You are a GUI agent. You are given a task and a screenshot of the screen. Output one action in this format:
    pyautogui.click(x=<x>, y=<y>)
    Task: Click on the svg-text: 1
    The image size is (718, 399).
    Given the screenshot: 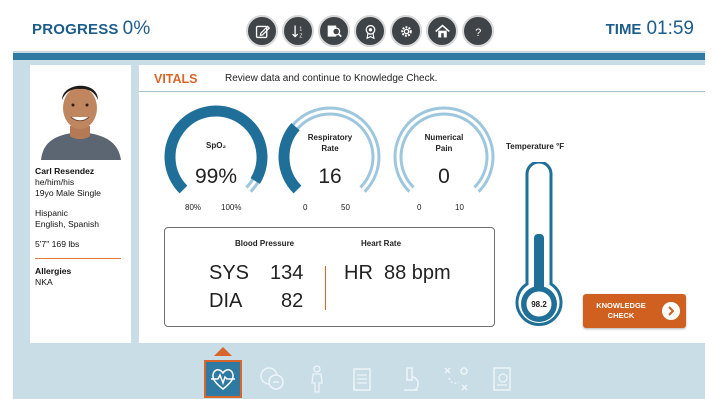 What is the action you would take?
    pyautogui.click(x=300, y=29)
    